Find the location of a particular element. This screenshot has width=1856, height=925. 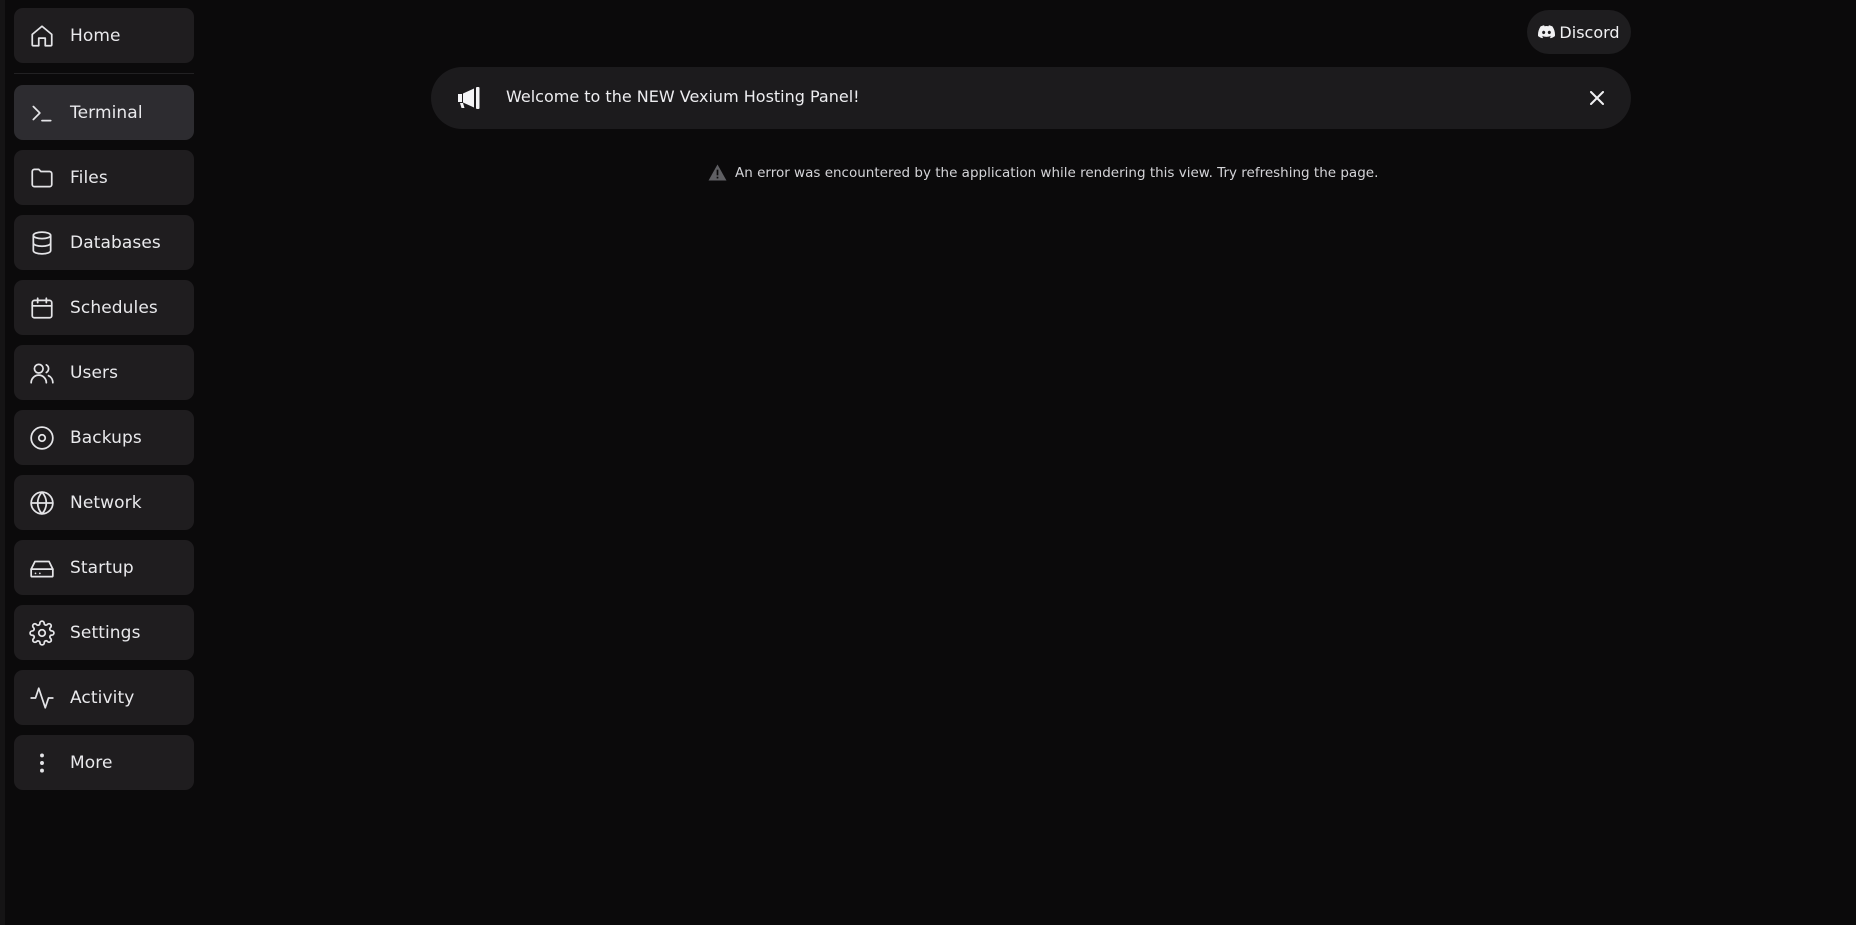

sidebar-item-label: Home is located at coordinates (95, 35).